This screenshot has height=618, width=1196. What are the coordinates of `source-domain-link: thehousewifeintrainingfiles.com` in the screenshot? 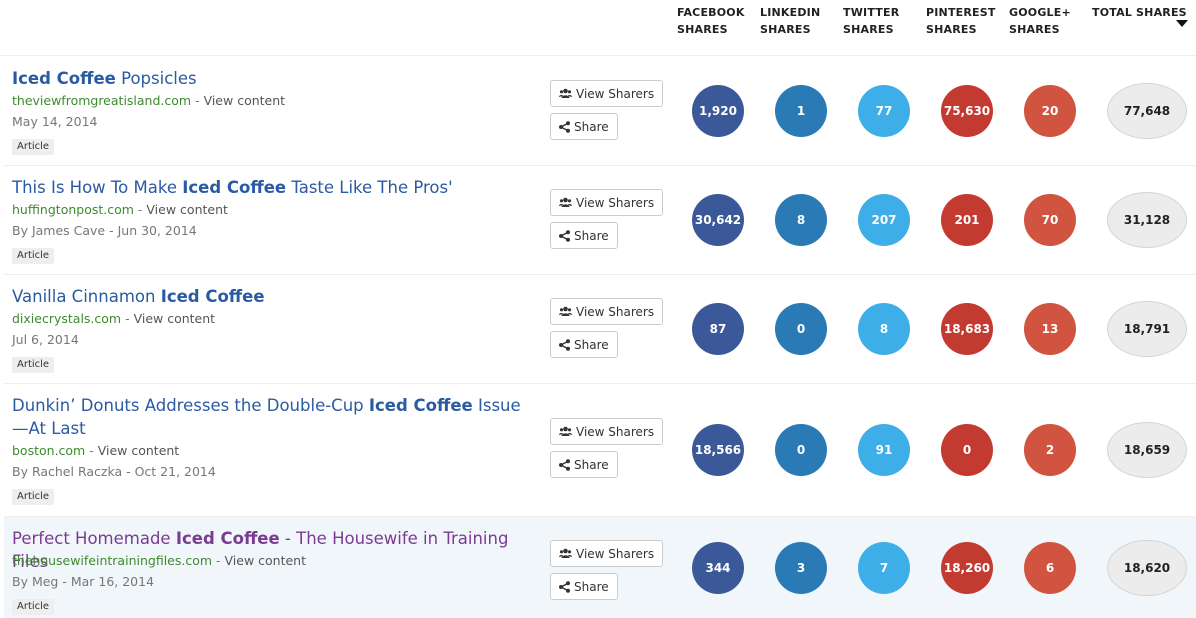 It's located at (112, 560).